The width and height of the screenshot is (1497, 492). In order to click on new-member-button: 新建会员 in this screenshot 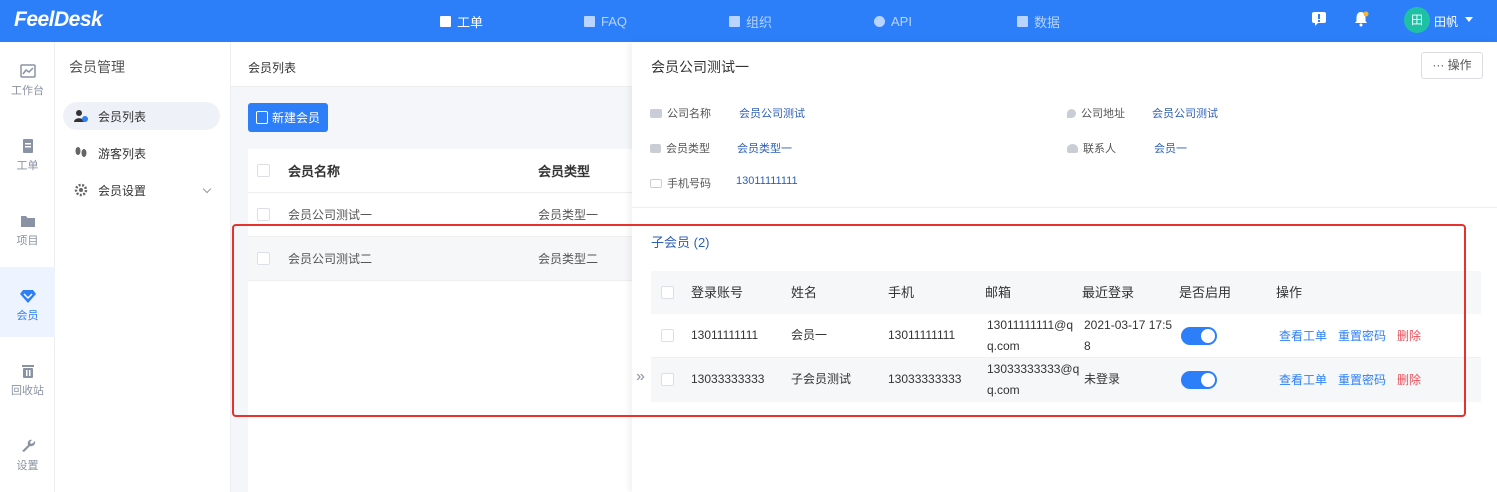, I will do `click(288, 117)`.